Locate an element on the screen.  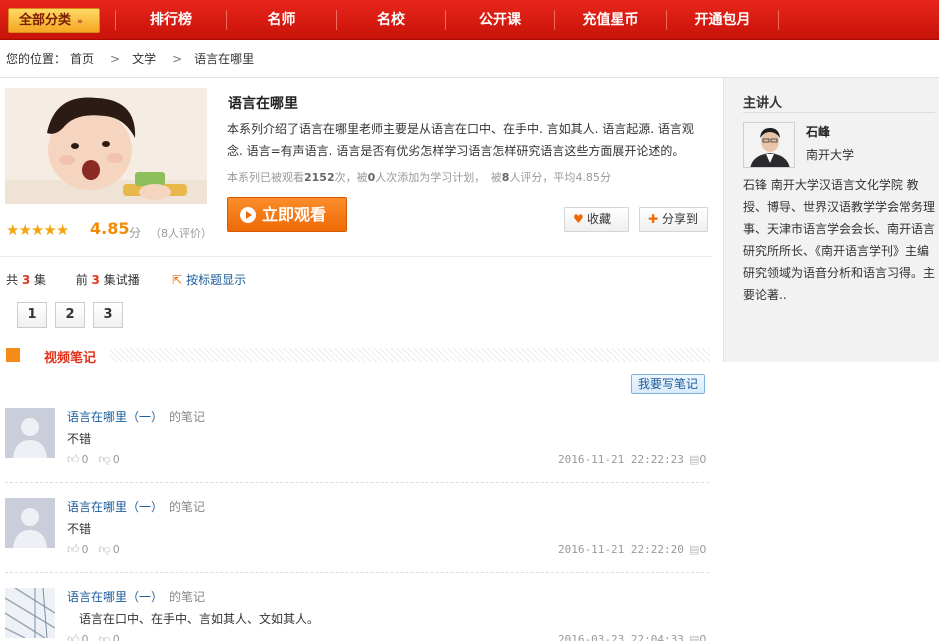
nav-item-open-courses: 公开课 is located at coordinates (500, 20).